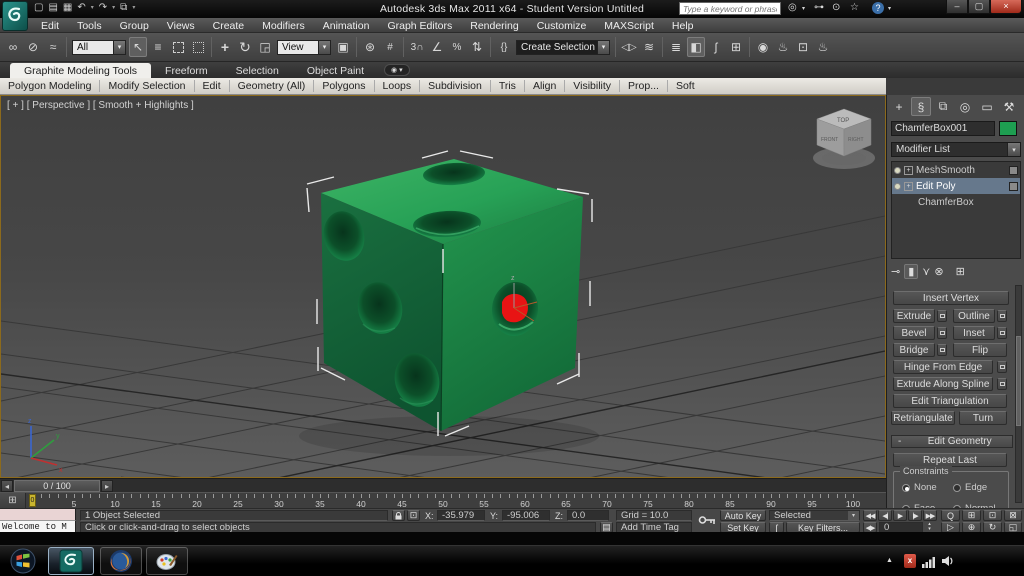 This screenshot has height=576, width=1024. What do you see at coordinates (99, 47) in the screenshot?
I see `selection-filter-dropdown: All ▾` at bounding box center [99, 47].